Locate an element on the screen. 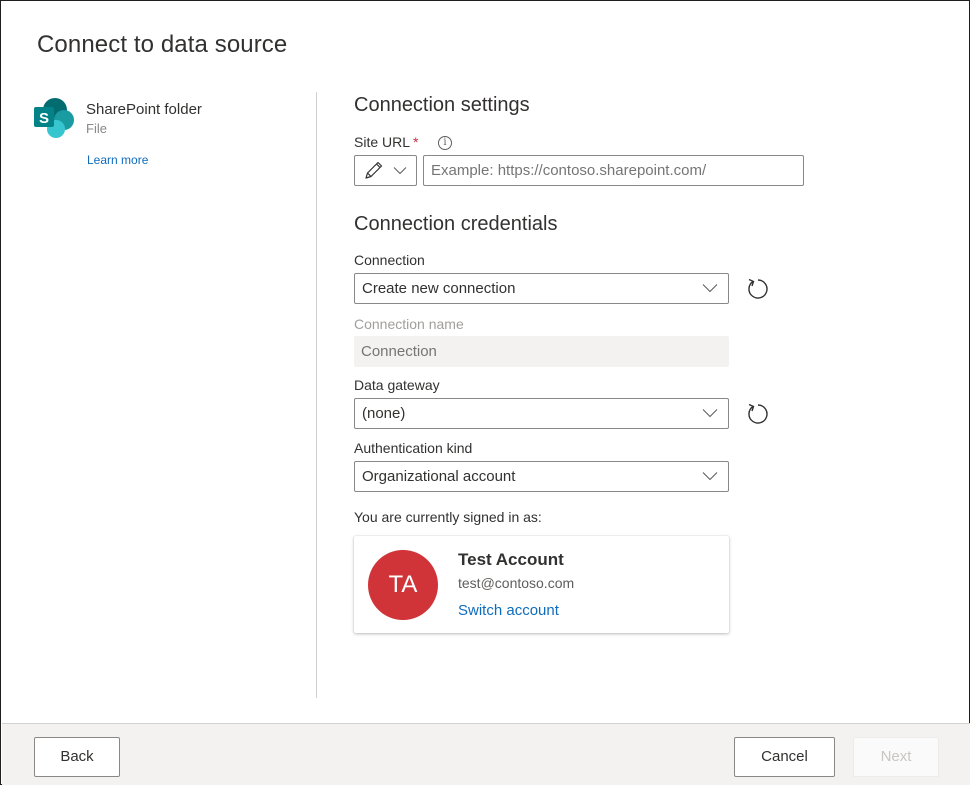  authentication-kind-selected-value: Organizational account is located at coordinates (439, 476).